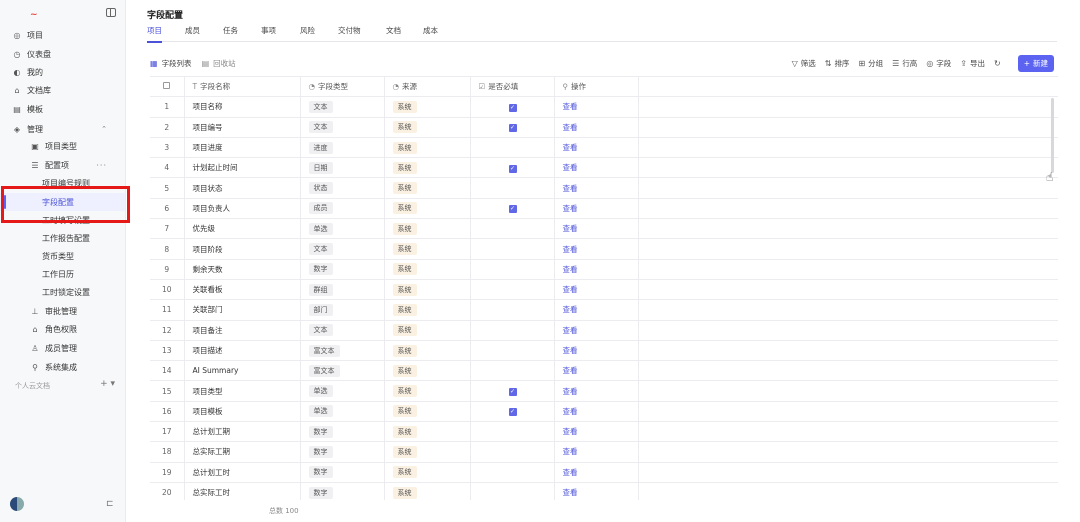 The height and width of the screenshot is (522, 1080). What do you see at coordinates (62, 54) in the screenshot?
I see `sidebar-item: ◷ 仪表盘` at bounding box center [62, 54].